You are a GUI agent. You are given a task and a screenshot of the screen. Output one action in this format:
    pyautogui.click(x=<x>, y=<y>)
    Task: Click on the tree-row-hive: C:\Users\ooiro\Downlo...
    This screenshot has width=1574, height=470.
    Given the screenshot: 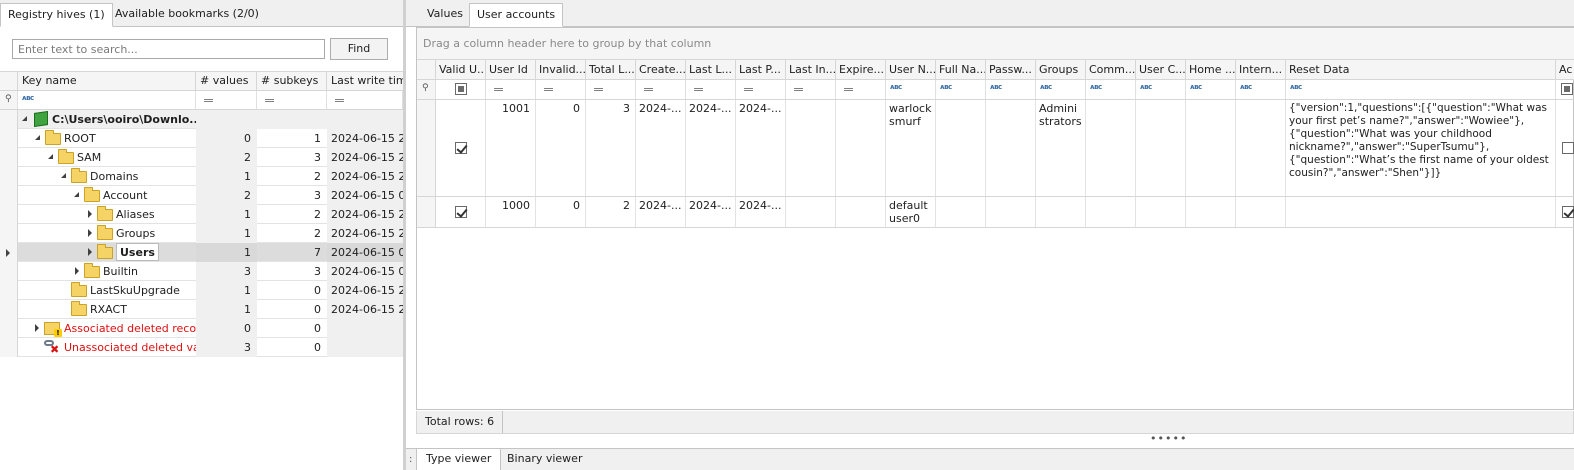 What is the action you would take?
    pyautogui.click(x=201, y=119)
    